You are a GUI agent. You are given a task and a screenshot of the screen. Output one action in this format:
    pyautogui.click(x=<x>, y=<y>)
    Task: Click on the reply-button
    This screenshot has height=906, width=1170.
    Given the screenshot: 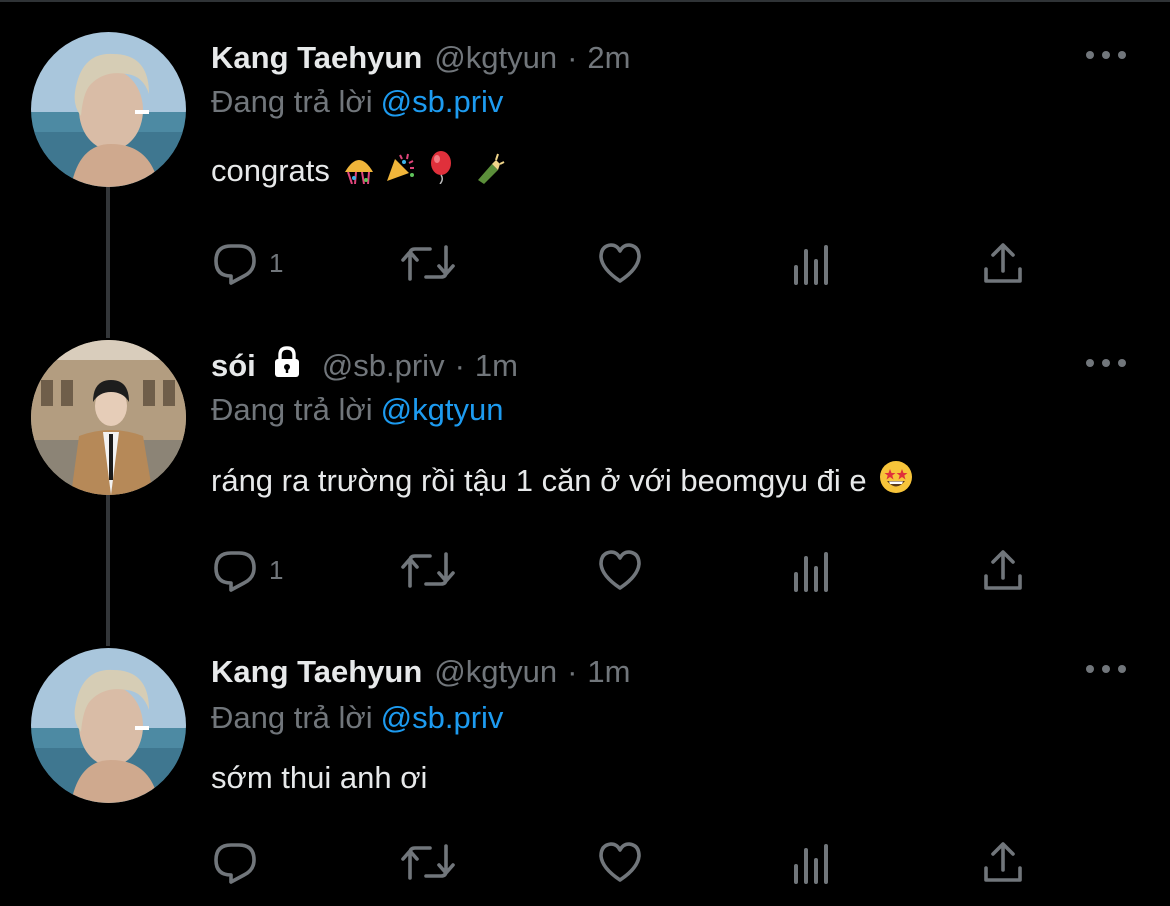 What is the action you would take?
    pyautogui.click(x=235, y=862)
    